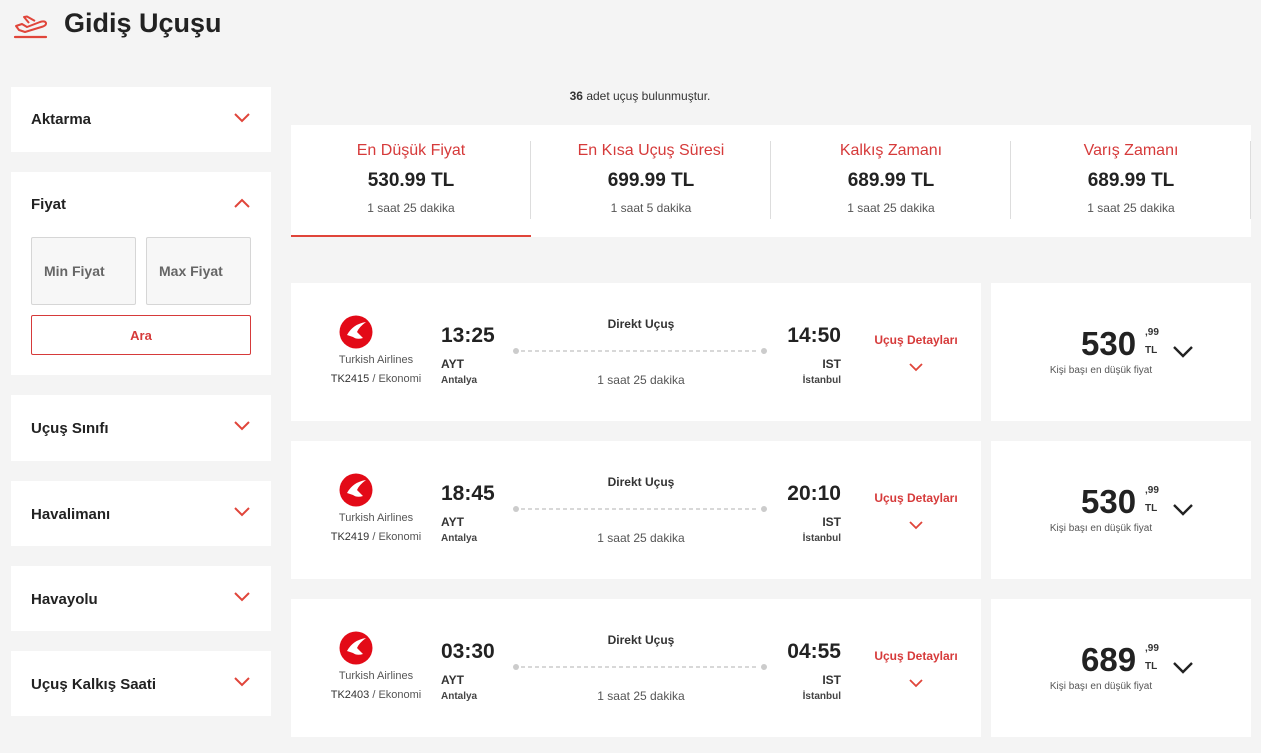 Image resolution: width=1261 pixels, height=753 pixels. I want to click on max-price-input, so click(198, 271).